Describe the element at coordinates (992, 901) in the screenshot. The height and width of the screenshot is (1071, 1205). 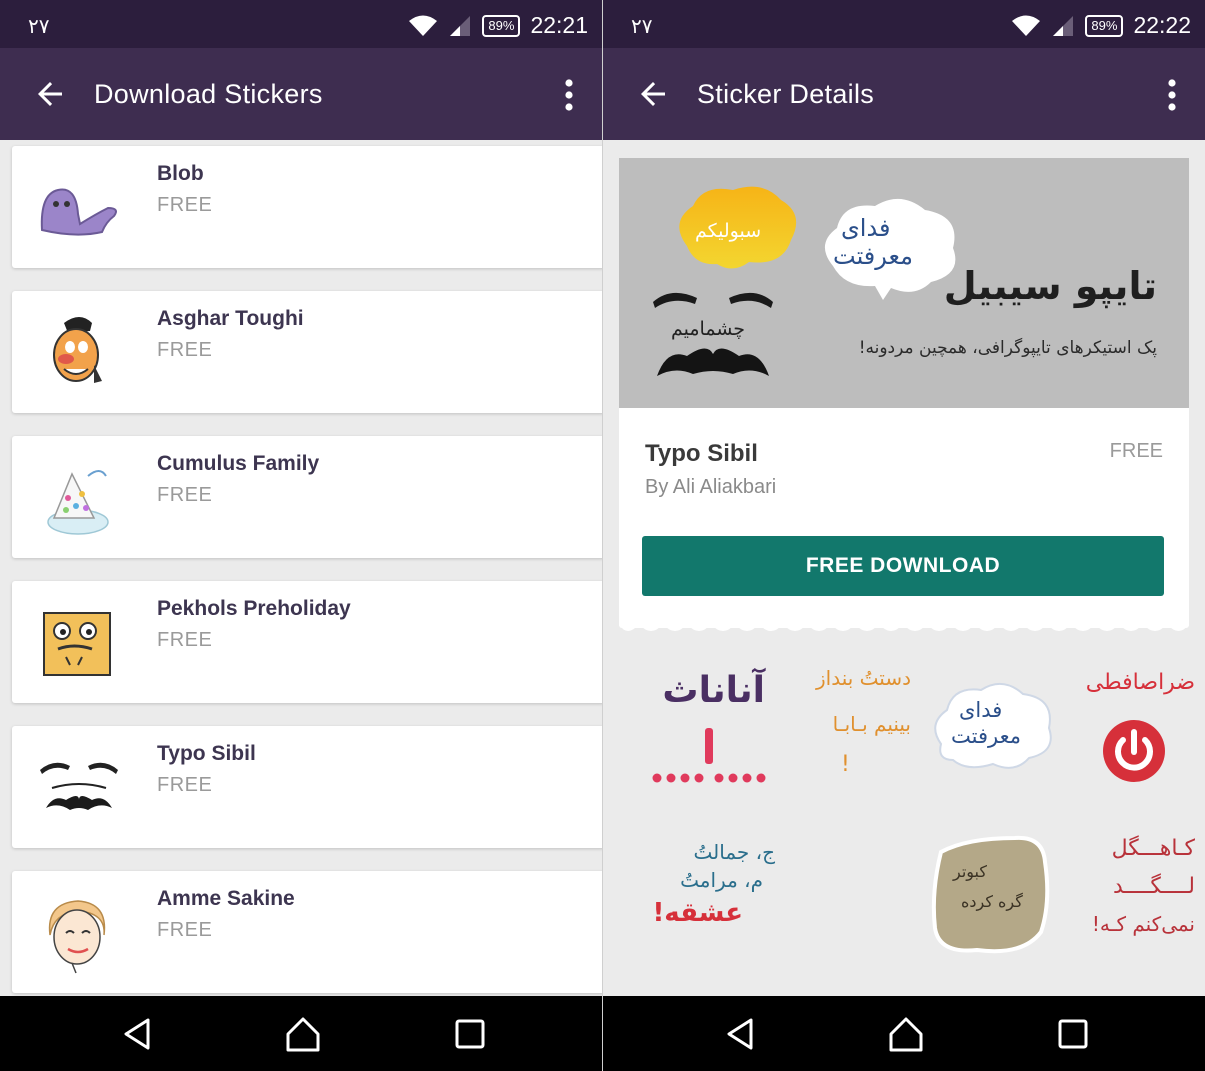
I see `sticker-text: گره کرده` at that location.